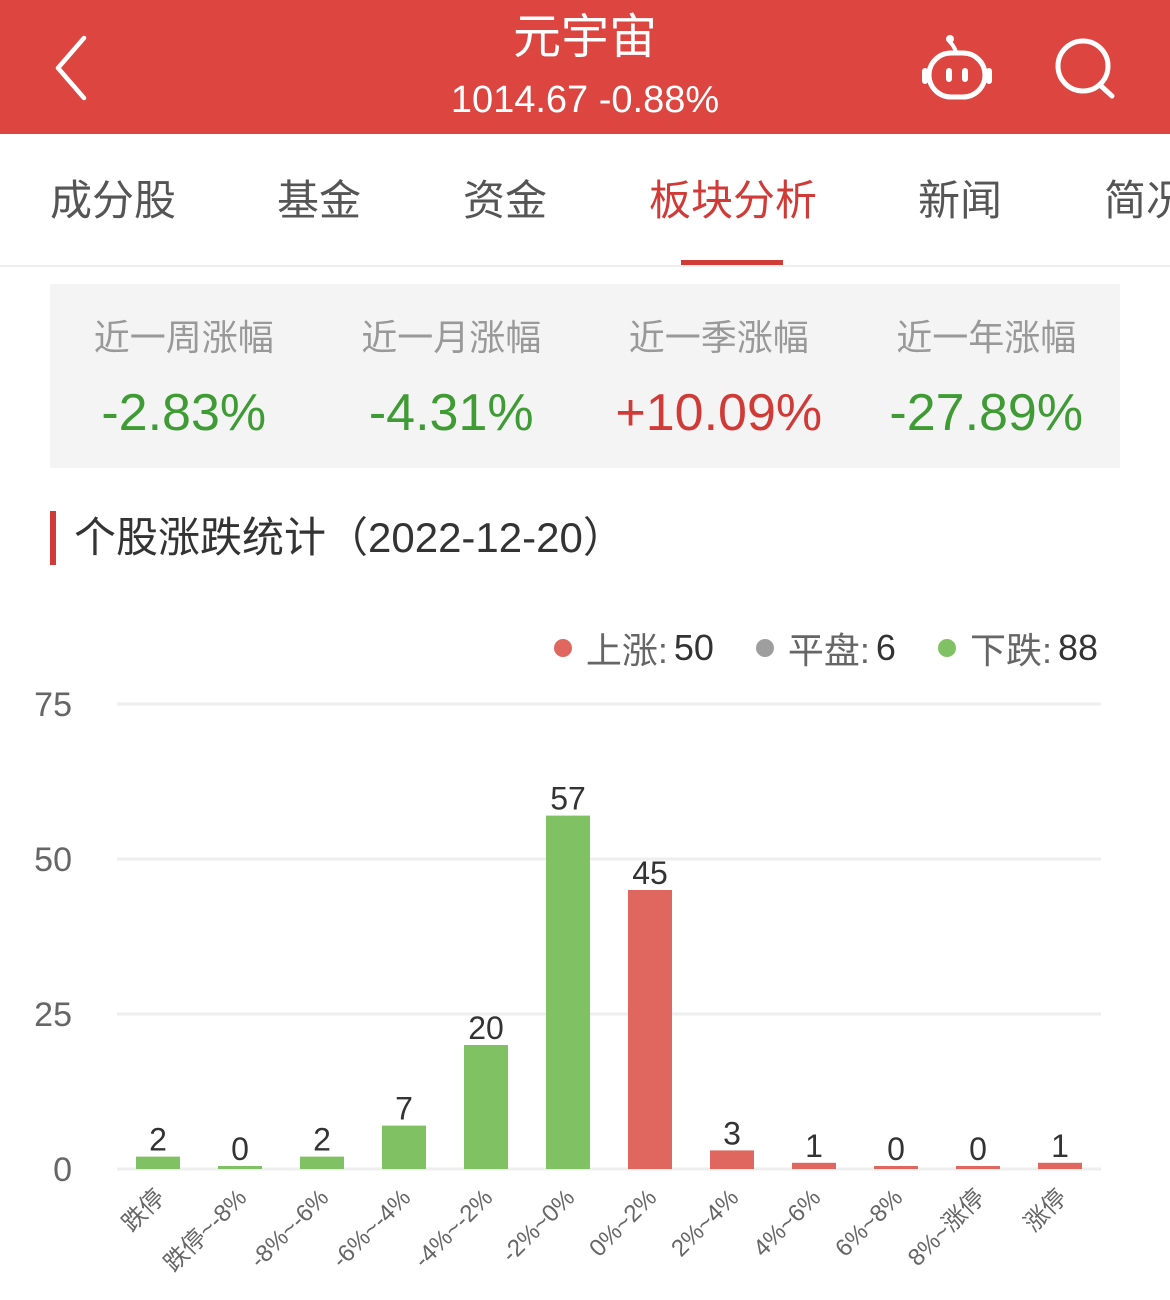 The width and height of the screenshot is (1170, 1300). I want to click on legend-count: 6, so click(885, 647).